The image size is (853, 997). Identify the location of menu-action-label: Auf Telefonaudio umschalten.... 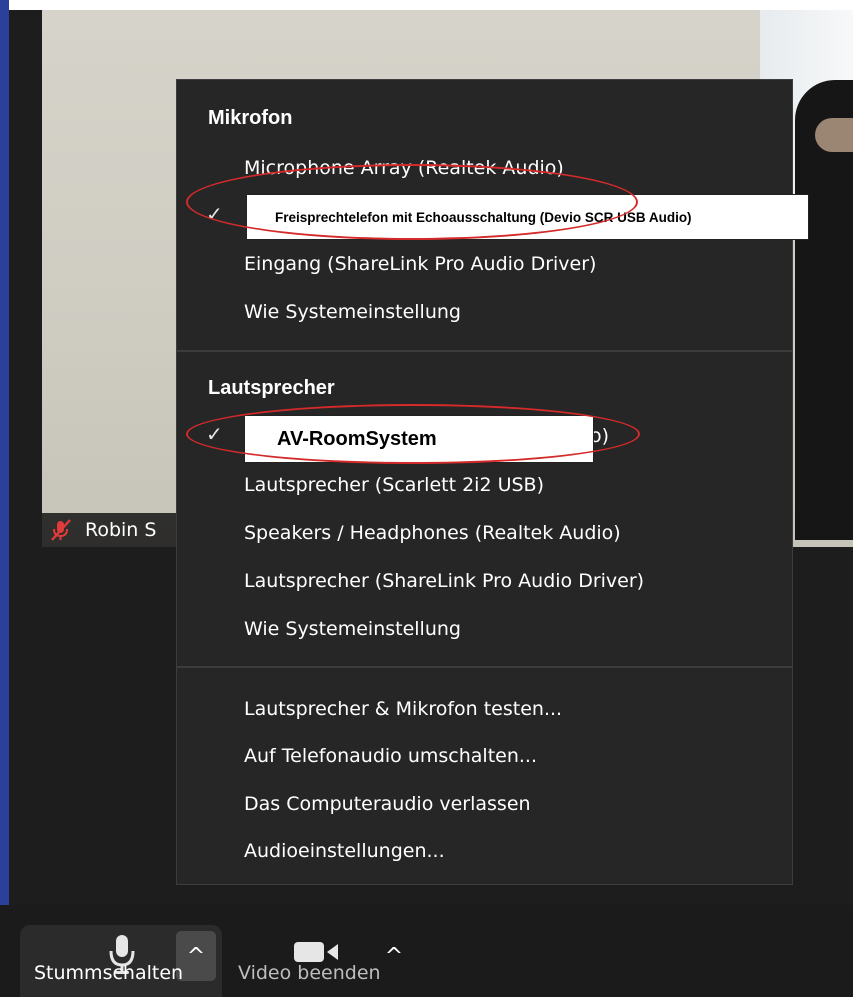
(391, 756).